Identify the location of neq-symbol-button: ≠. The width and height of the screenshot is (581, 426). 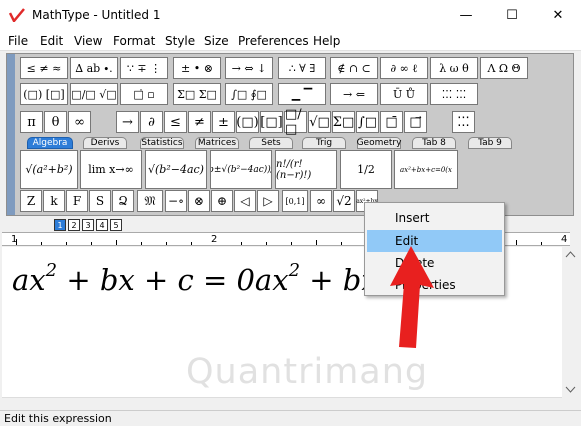
(199, 122).